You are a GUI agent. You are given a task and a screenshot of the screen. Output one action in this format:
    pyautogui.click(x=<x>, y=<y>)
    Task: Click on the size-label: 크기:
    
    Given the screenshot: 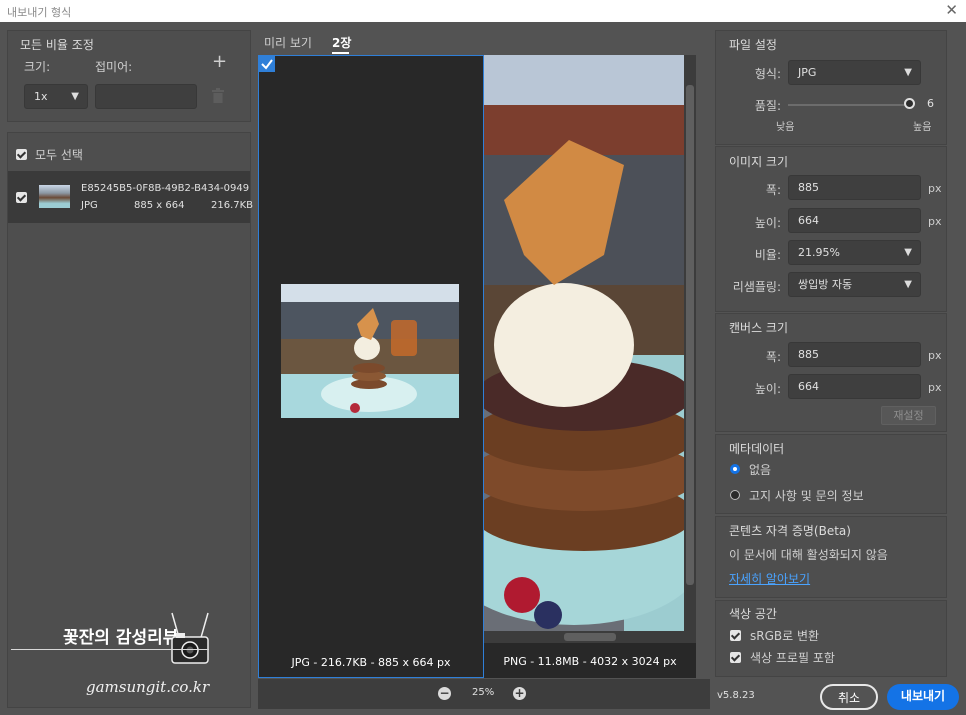 What is the action you would take?
    pyautogui.click(x=37, y=67)
    